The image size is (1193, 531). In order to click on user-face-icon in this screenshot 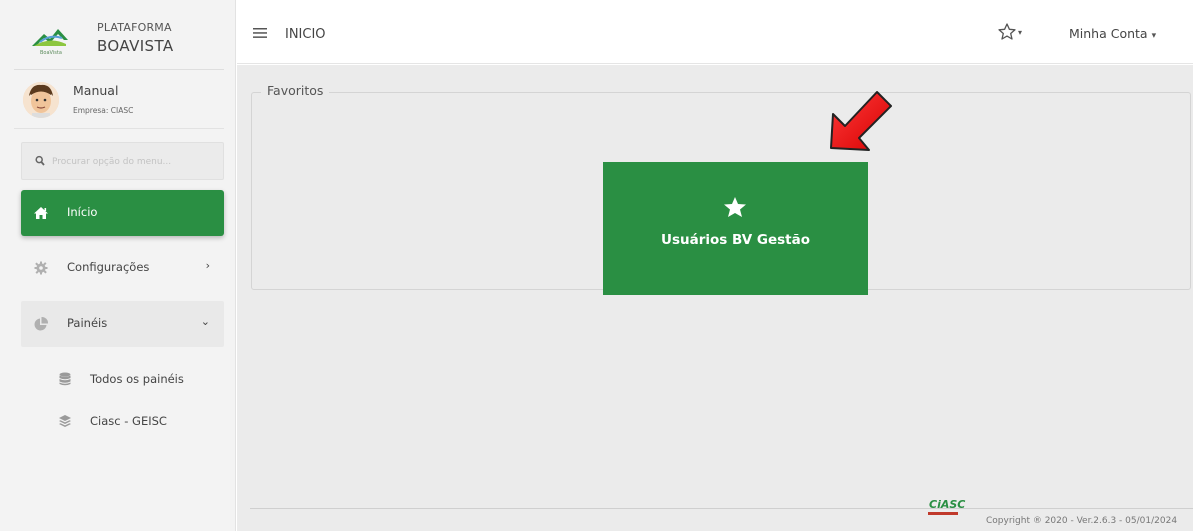, I will do `click(41, 100)`.